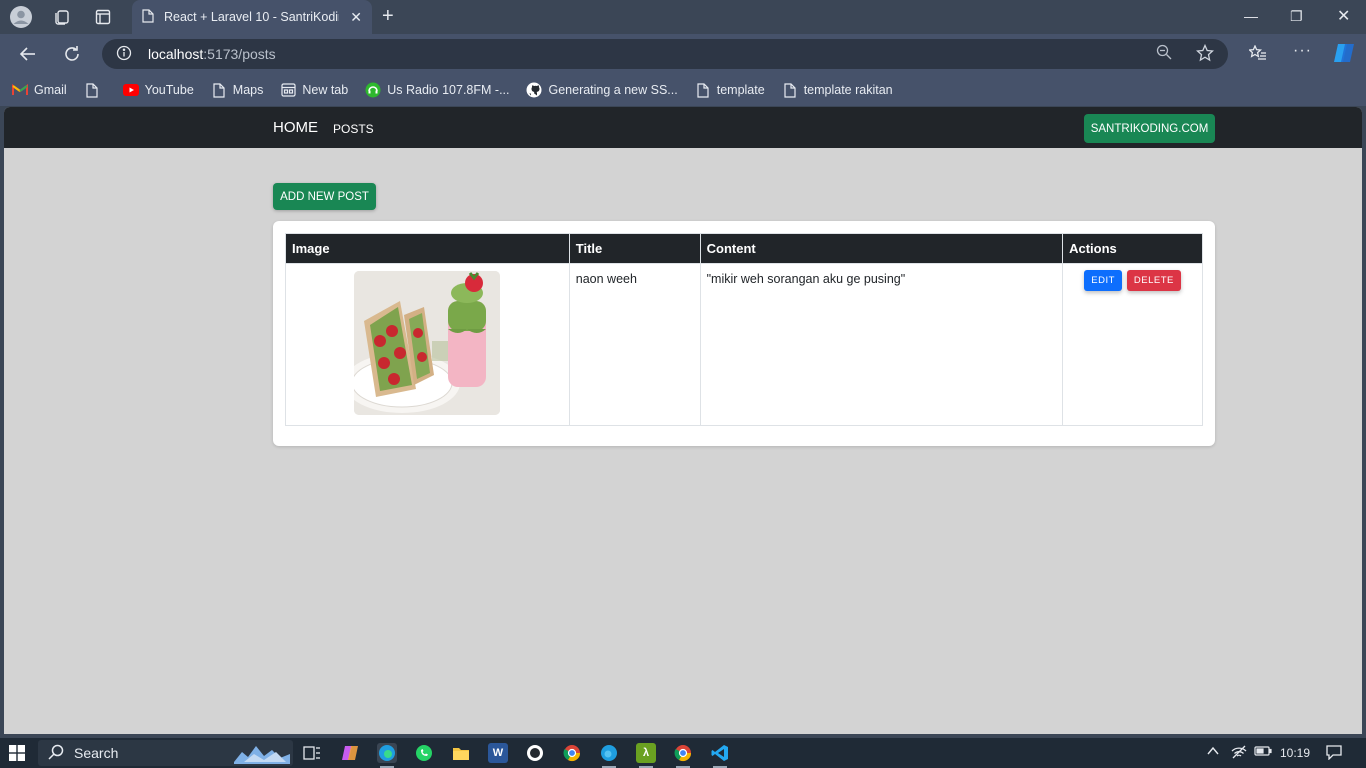 The width and height of the screenshot is (1366, 768). What do you see at coordinates (124, 54) in the screenshot?
I see `info-icon` at bounding box center [124, 54].